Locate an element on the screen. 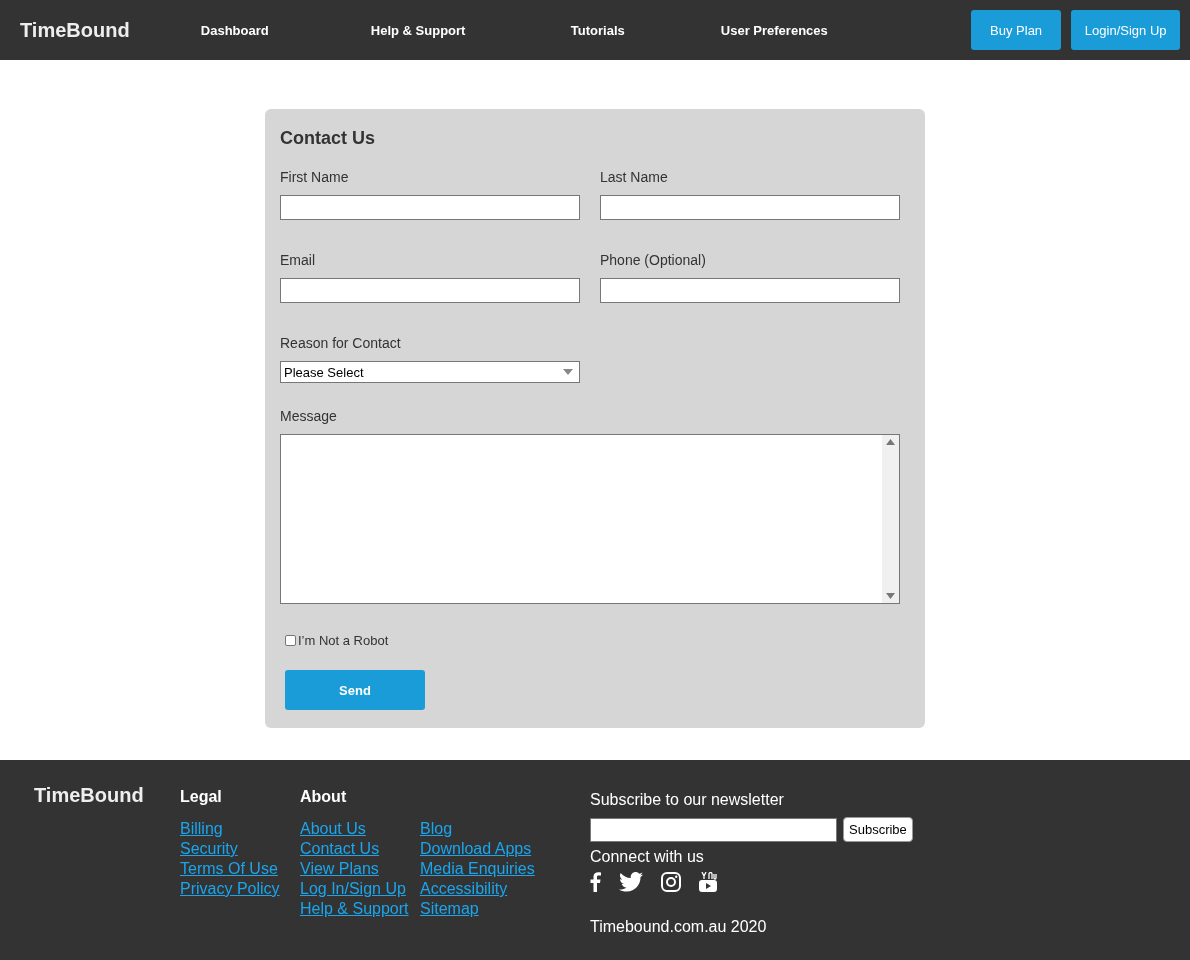 The height and width of the screenshot is (960, 1190). reason-dropdown: Please Select is located at coordinates (430, 372).